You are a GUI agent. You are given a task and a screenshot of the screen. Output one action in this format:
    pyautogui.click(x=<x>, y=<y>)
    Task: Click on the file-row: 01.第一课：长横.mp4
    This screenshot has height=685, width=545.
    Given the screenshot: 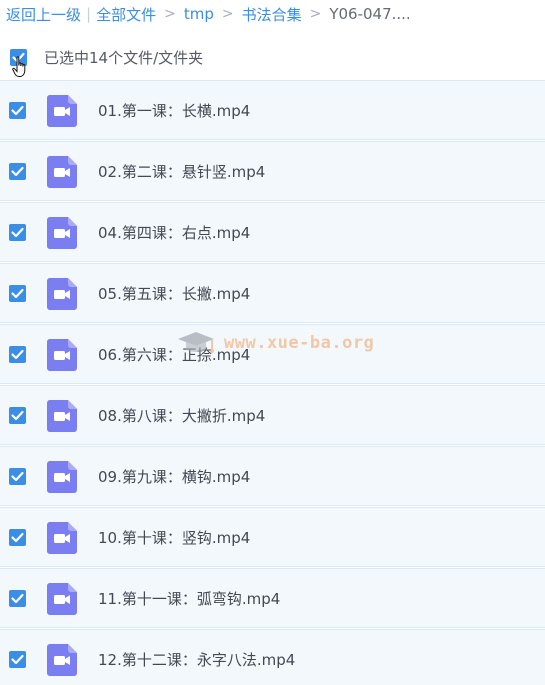 What is the action you would take?
    pyautogui.click(x=272, y=110)
    